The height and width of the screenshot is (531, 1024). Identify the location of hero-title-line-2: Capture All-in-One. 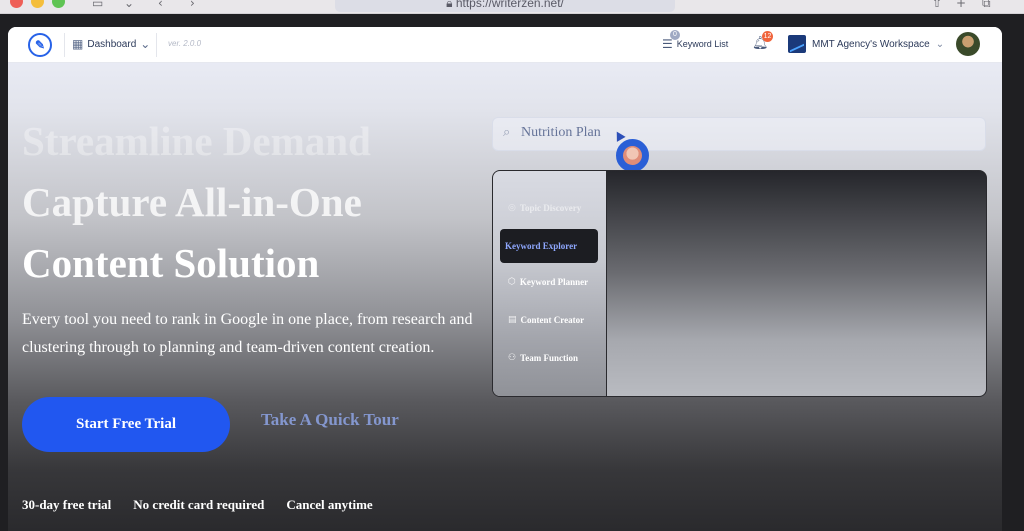
(192, 202).